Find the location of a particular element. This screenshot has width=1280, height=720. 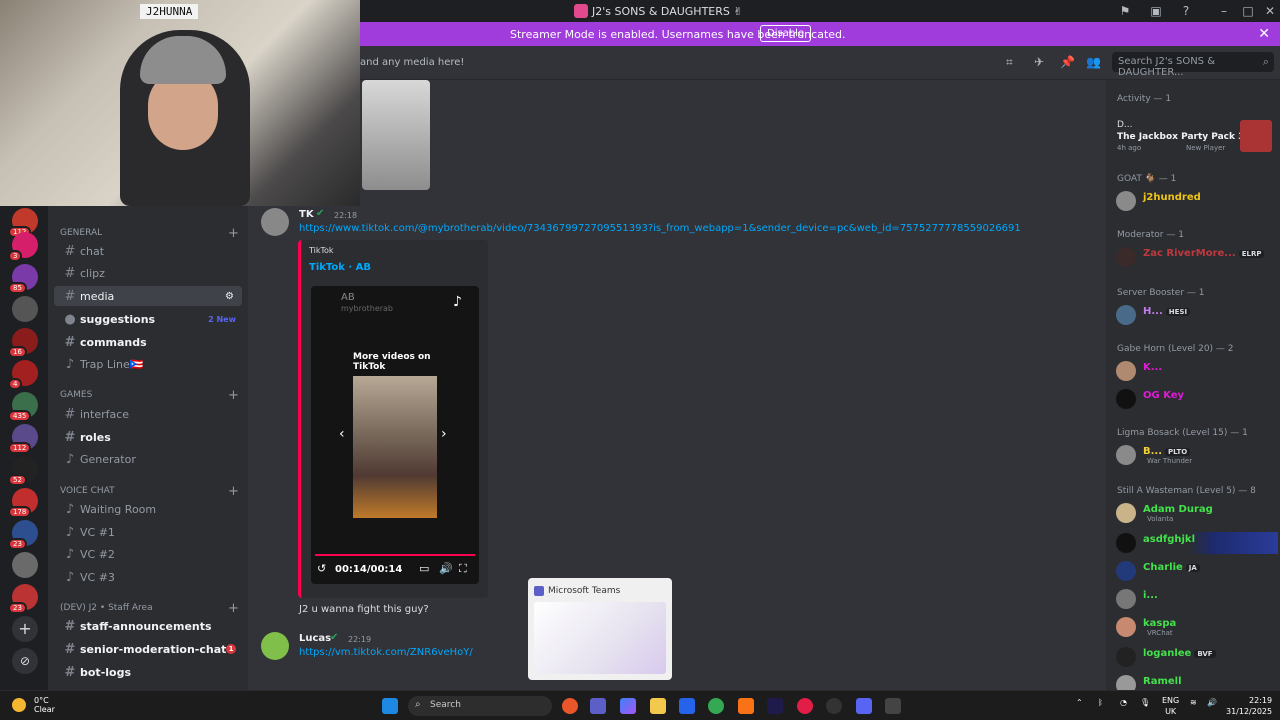

close-icon: ✕ is located at coordinates (1264, 34).